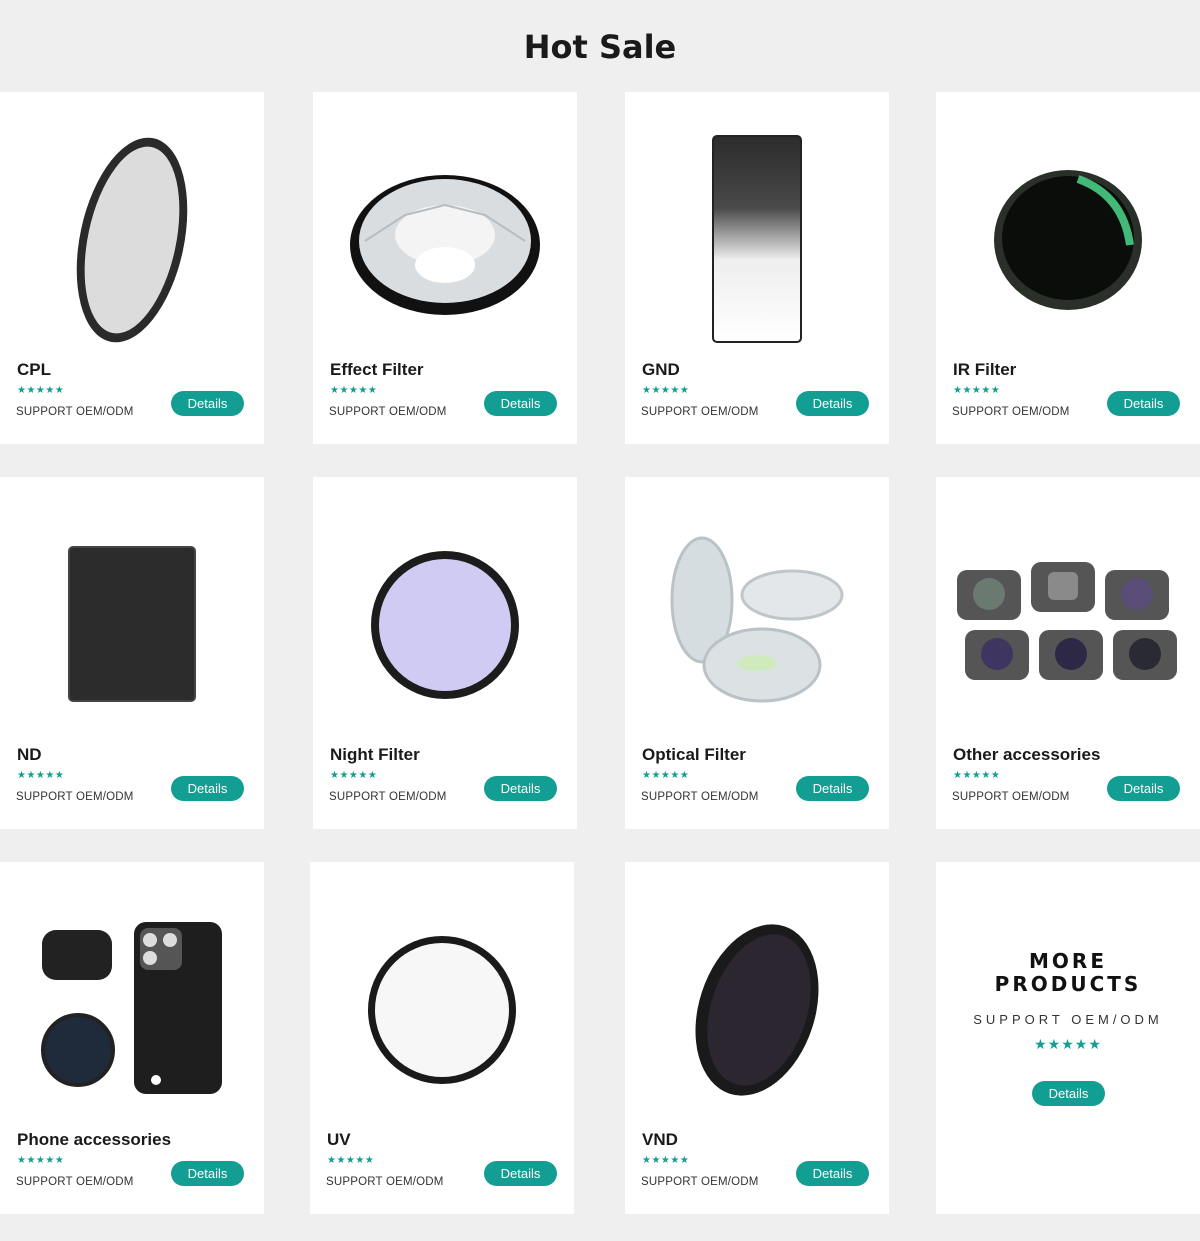 This screenshot has height=1241, width=1200. Describe the element at coordinates (600, 47) in the screenshot. I see `section-title: Hot Sale` at that location.